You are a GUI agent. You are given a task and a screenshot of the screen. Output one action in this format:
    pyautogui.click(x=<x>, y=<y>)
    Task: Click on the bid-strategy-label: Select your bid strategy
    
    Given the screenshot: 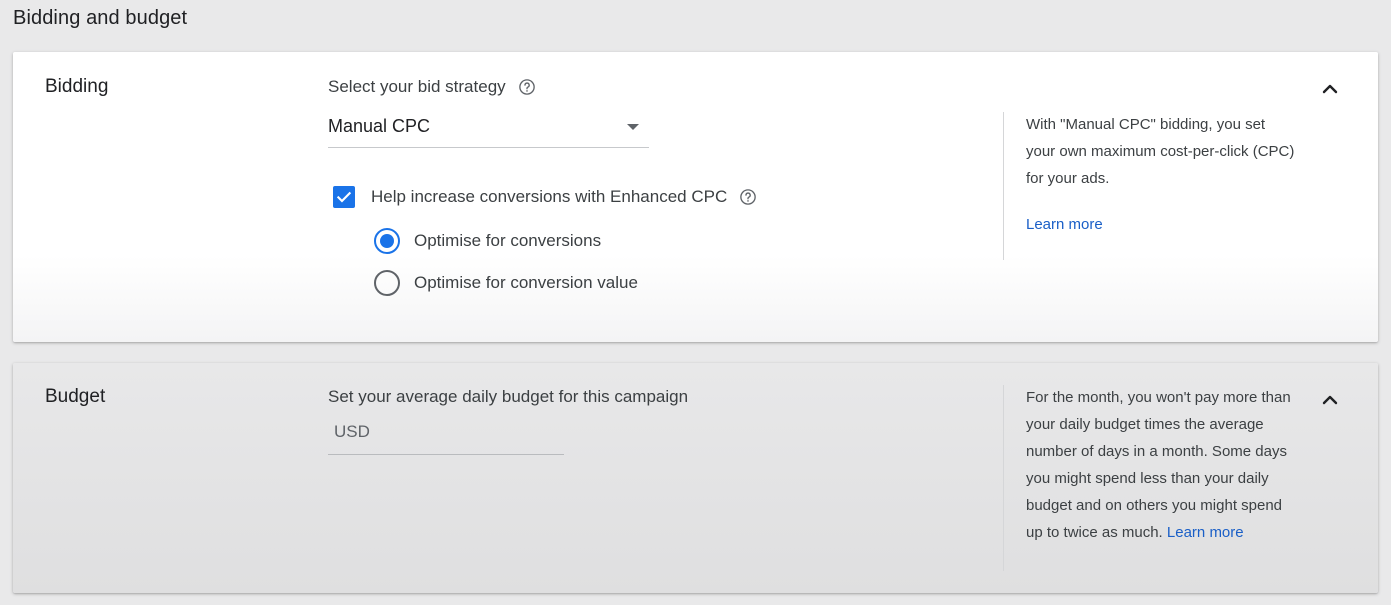 What is the action you would take?
    pyautogui.click(x=432, y=87)
    